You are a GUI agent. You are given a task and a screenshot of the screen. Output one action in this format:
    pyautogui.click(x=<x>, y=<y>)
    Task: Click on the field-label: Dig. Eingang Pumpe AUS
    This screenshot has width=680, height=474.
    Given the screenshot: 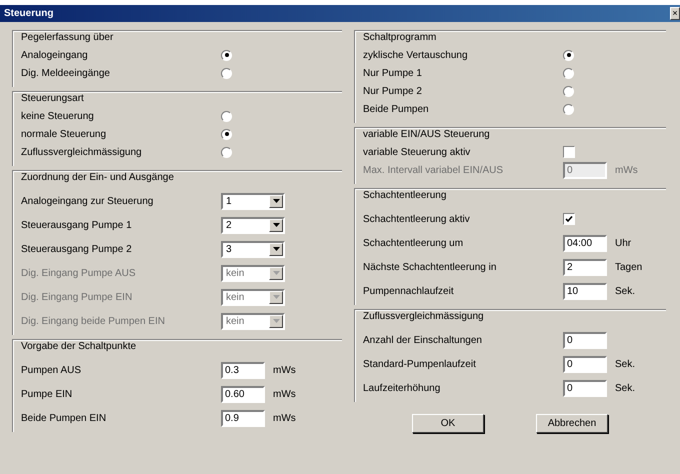 What is the action you would take?
    pyautogui.click(x=79, y=273)
    